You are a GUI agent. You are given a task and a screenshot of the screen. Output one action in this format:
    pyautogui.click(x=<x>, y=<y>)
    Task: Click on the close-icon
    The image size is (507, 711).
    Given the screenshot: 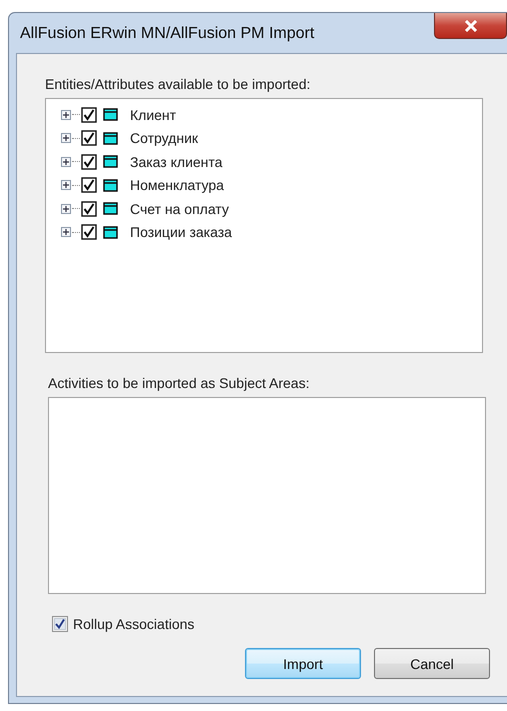 What is the action you would take?
    pyautogui.click(x=470, y=26)
    